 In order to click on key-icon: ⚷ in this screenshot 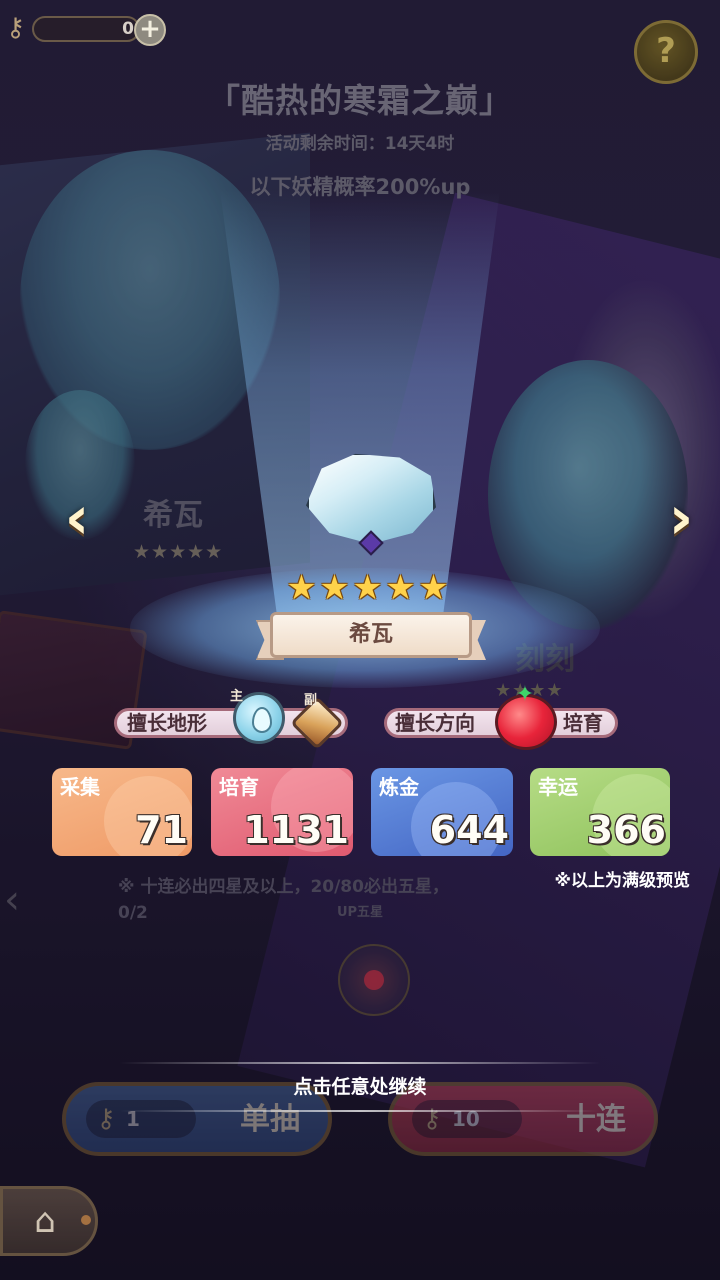, I will do `click(16, 28)`.